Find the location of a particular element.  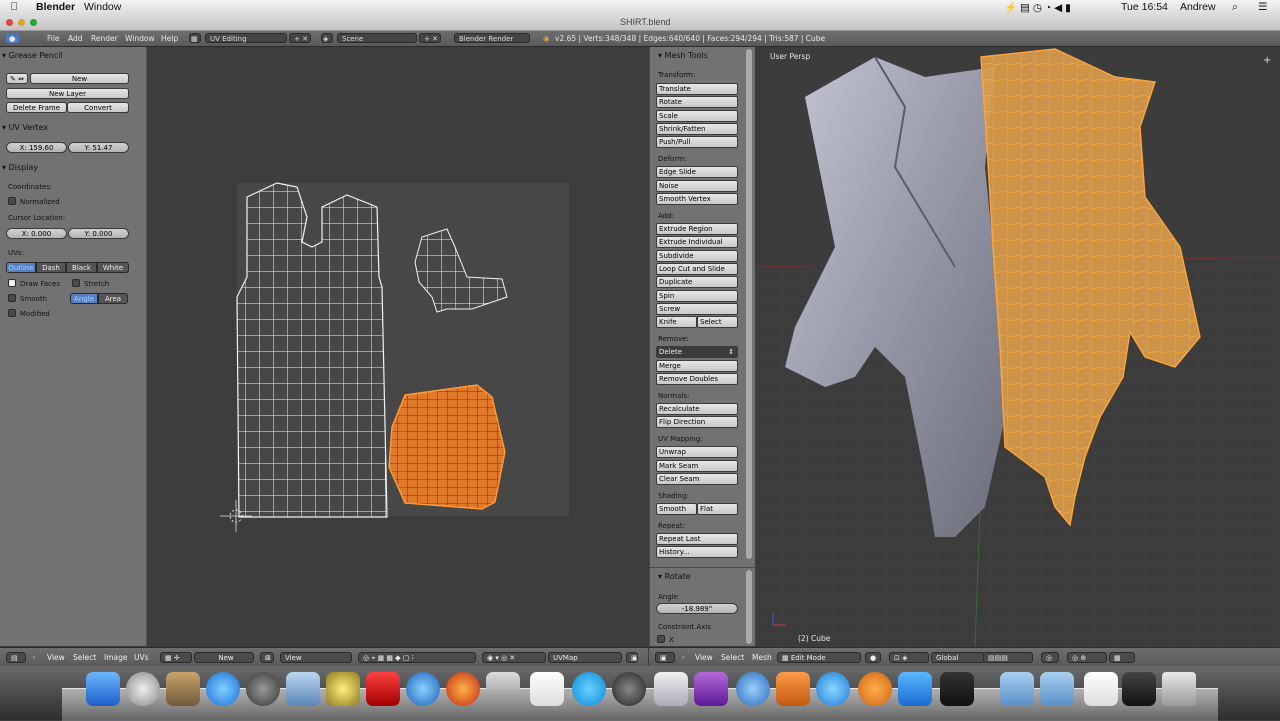

menu-help: Help is located at coordinates (169, 38).